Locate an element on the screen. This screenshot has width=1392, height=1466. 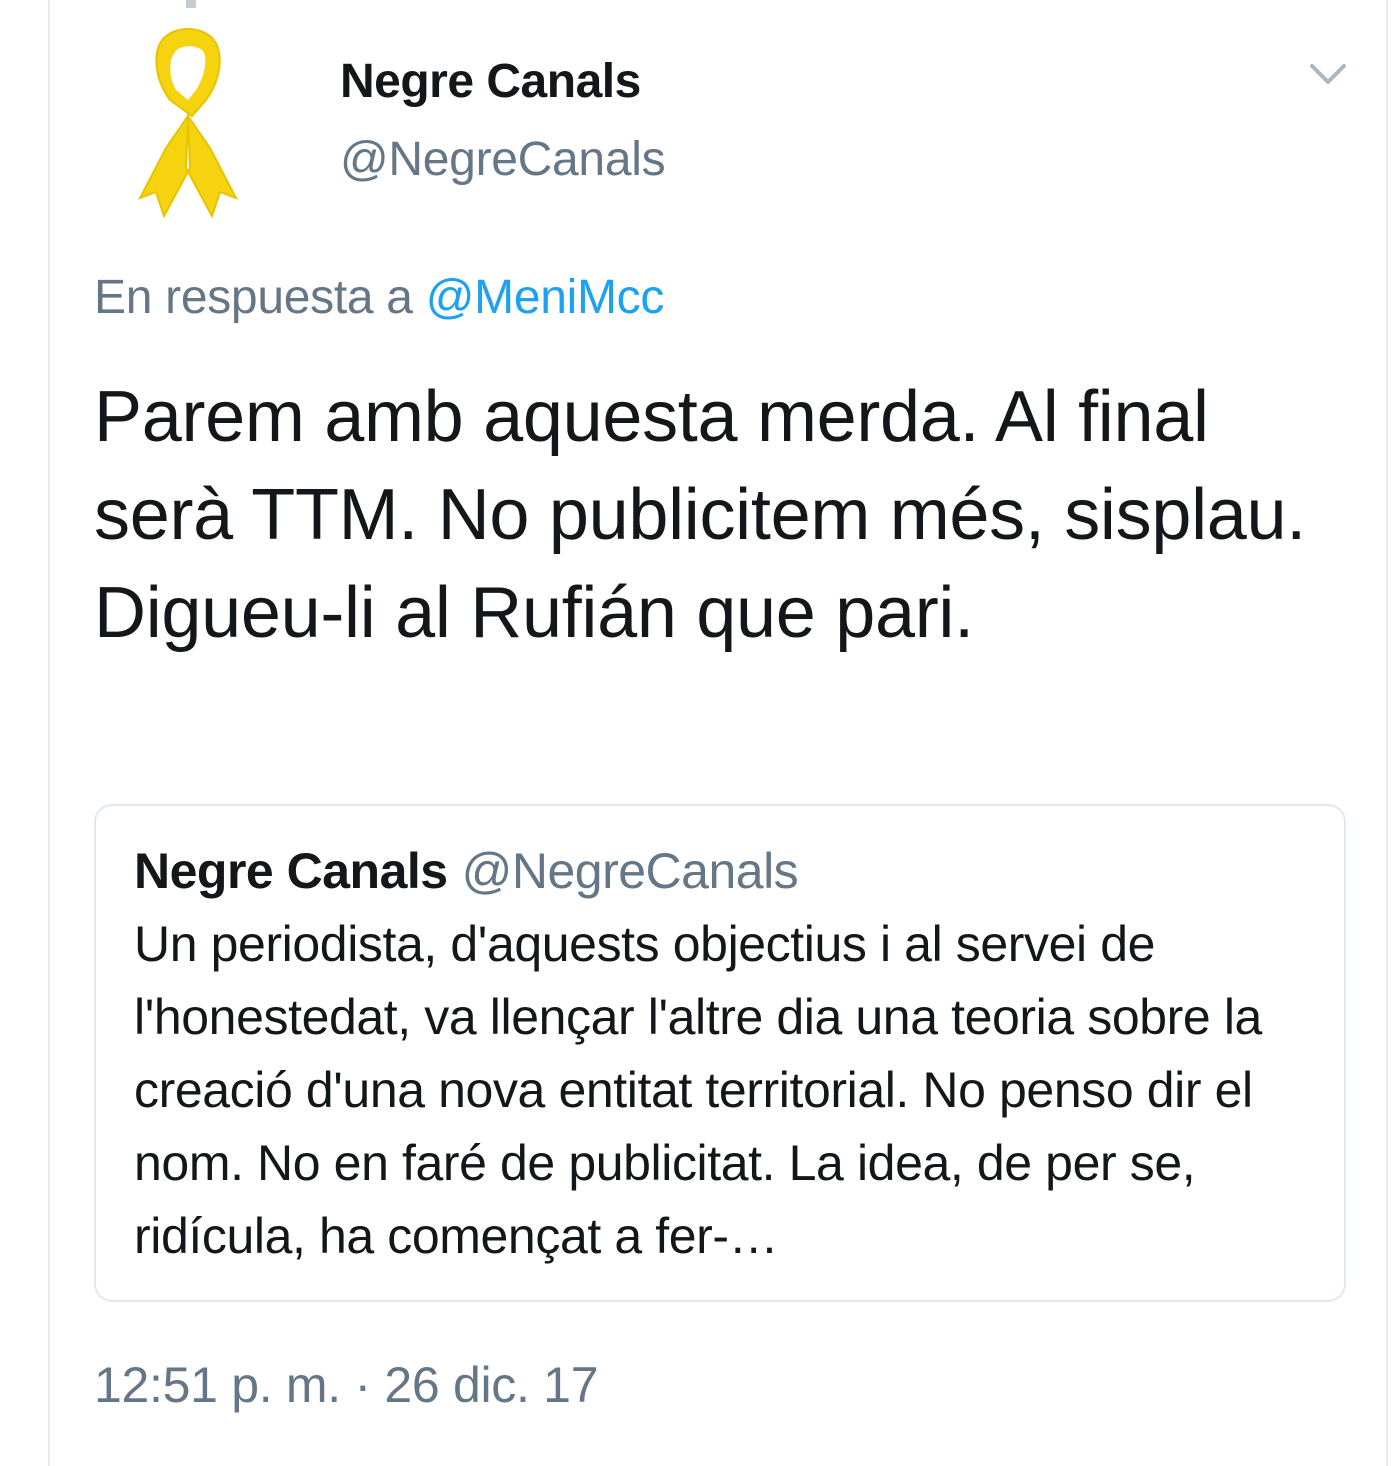
reply-prefix: En respuesta a is located at coordinates (253, 297).